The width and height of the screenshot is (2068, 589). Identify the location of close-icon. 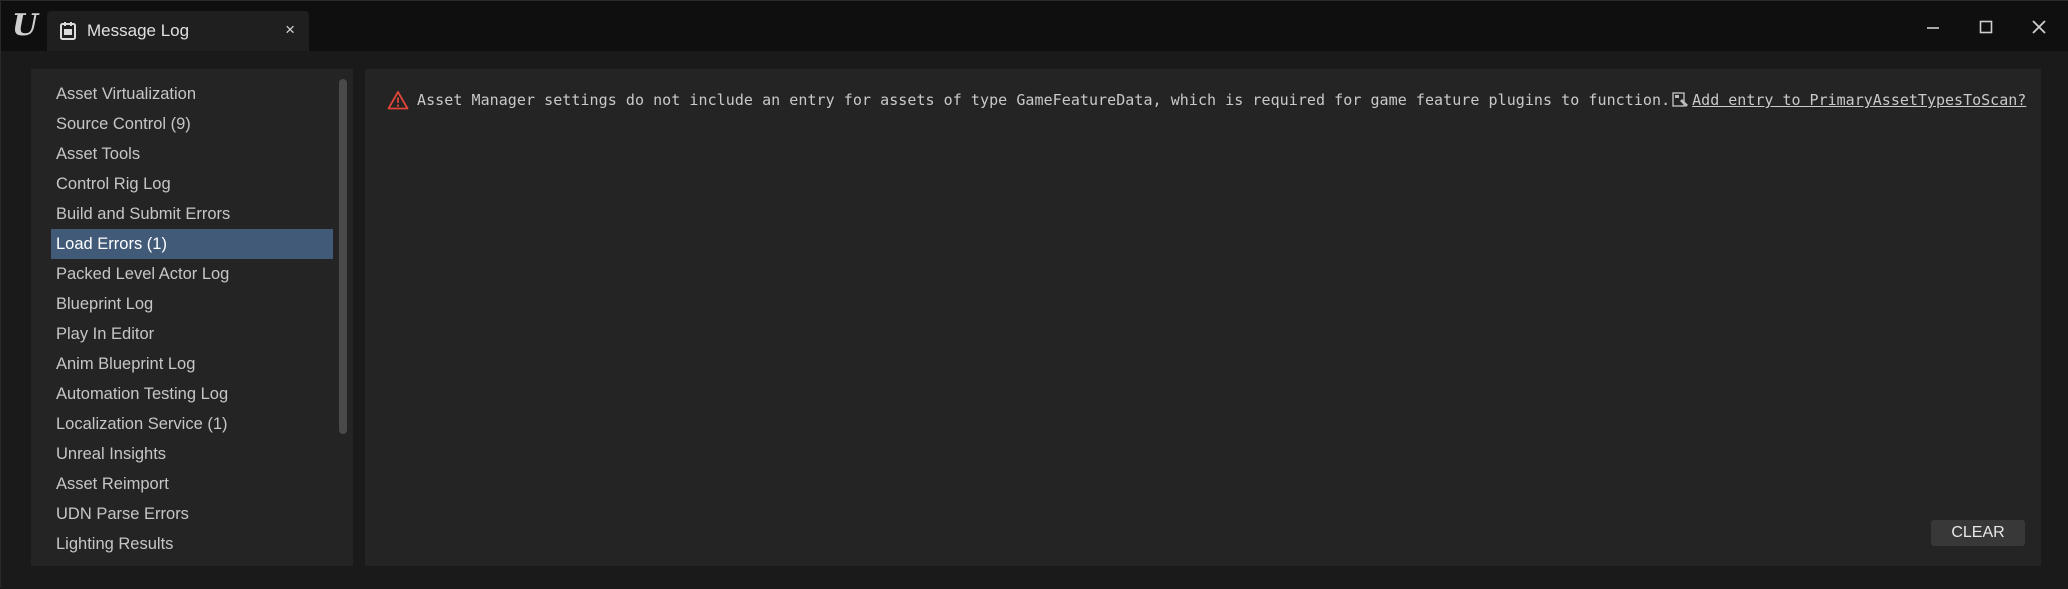
(2039, 27).